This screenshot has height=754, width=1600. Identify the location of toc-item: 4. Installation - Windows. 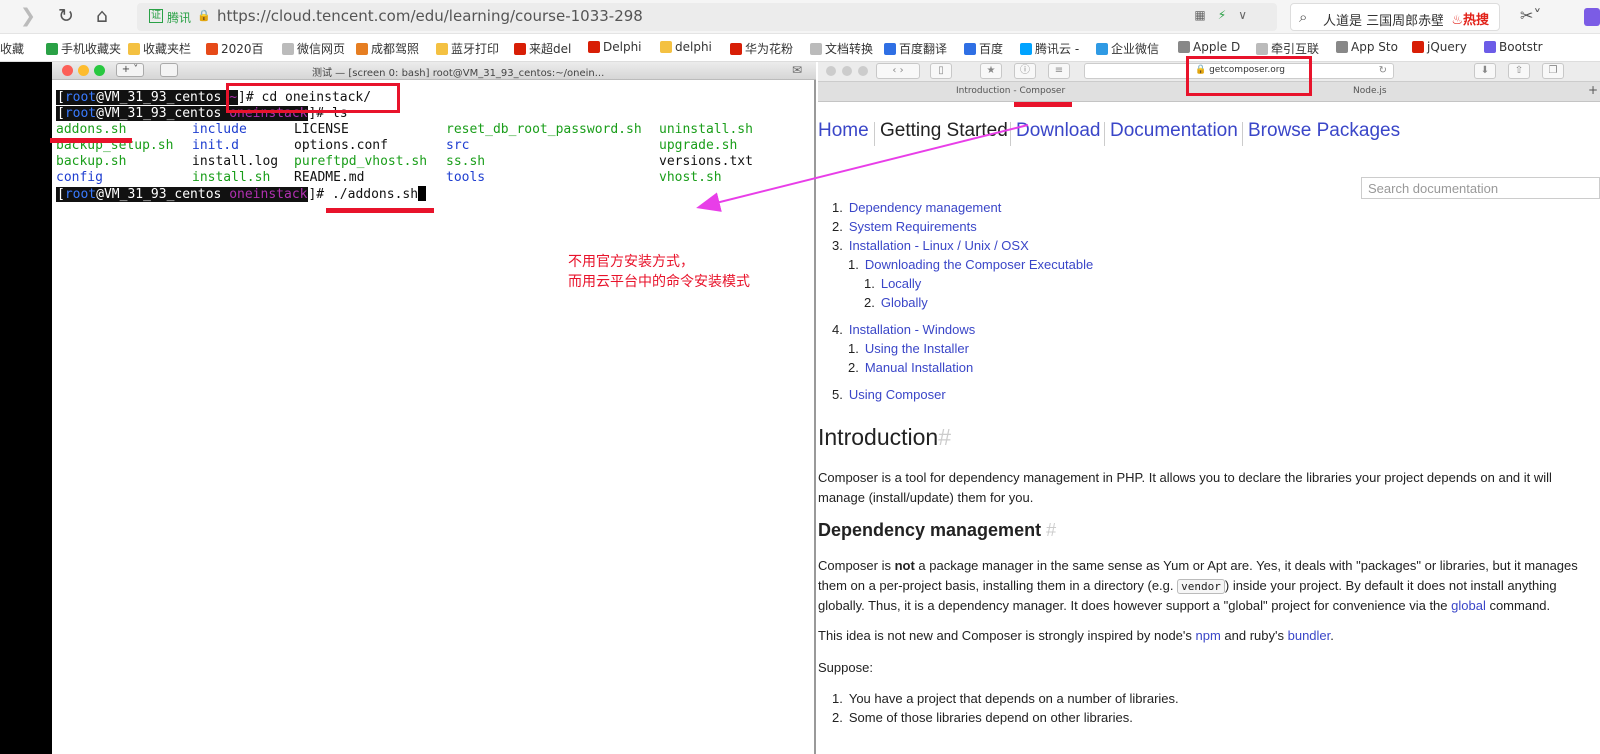
(903, 329).